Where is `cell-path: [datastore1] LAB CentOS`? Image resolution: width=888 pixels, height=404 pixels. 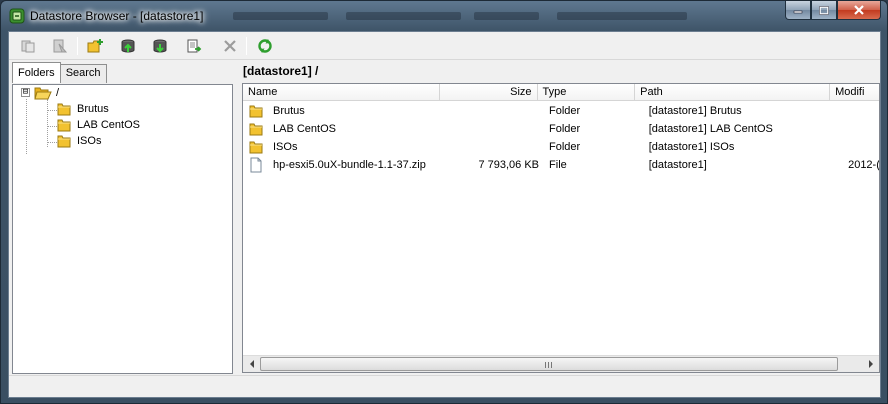 cell-path: [datastore1] LAB CentOS is located at coordinates (710, 129).